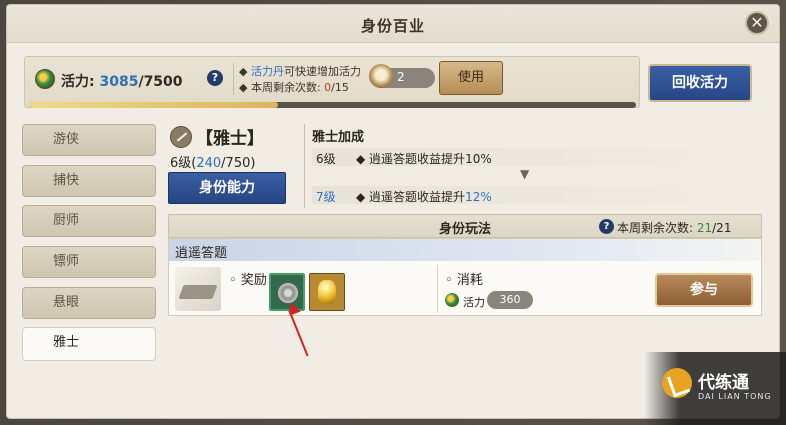 This screenshot has width=786, height=425. Describe the element at coordinates (326, 159) in the screenshot. I see `bonus-level: 6级` at that location.